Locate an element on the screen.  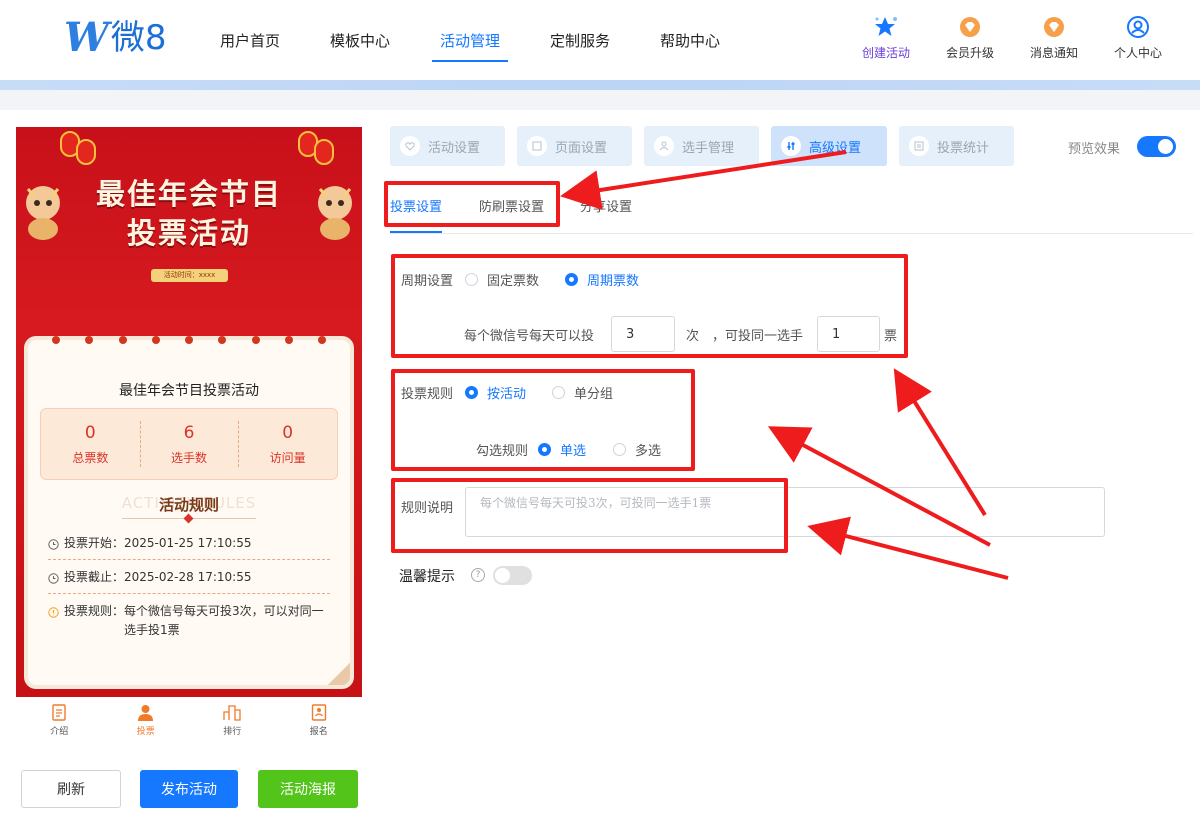
arrow-to-rule-desc is located at coordinates (908, 548).